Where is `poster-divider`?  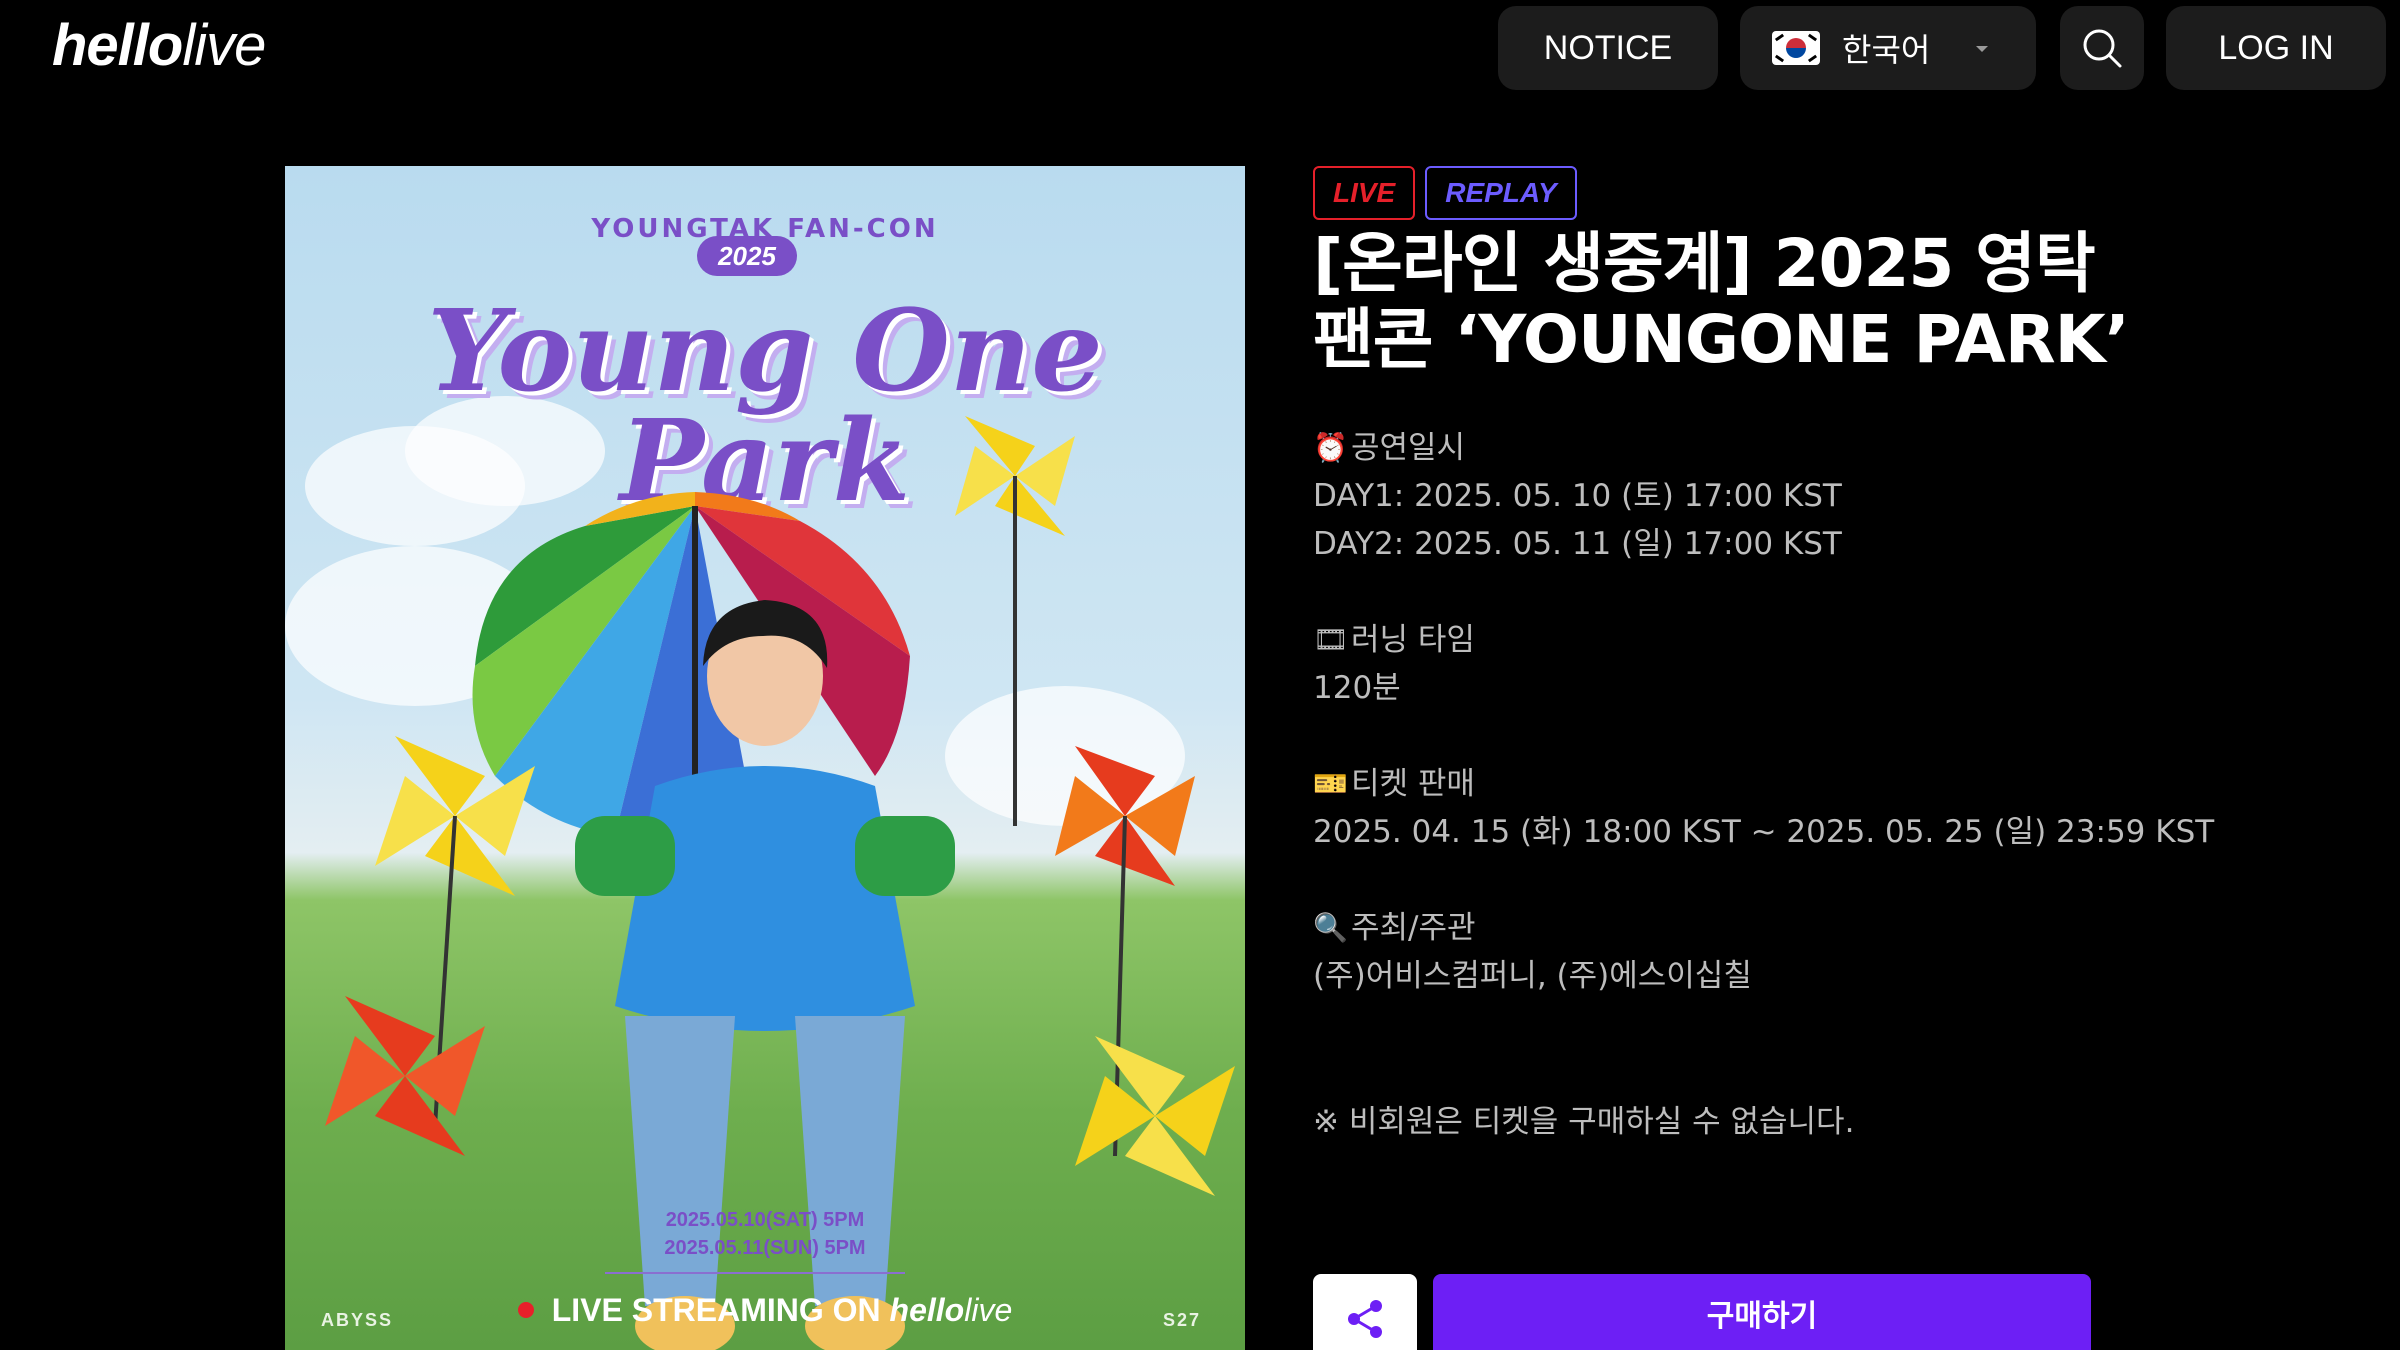 poster-divider is located at coordinates (755, 1273).